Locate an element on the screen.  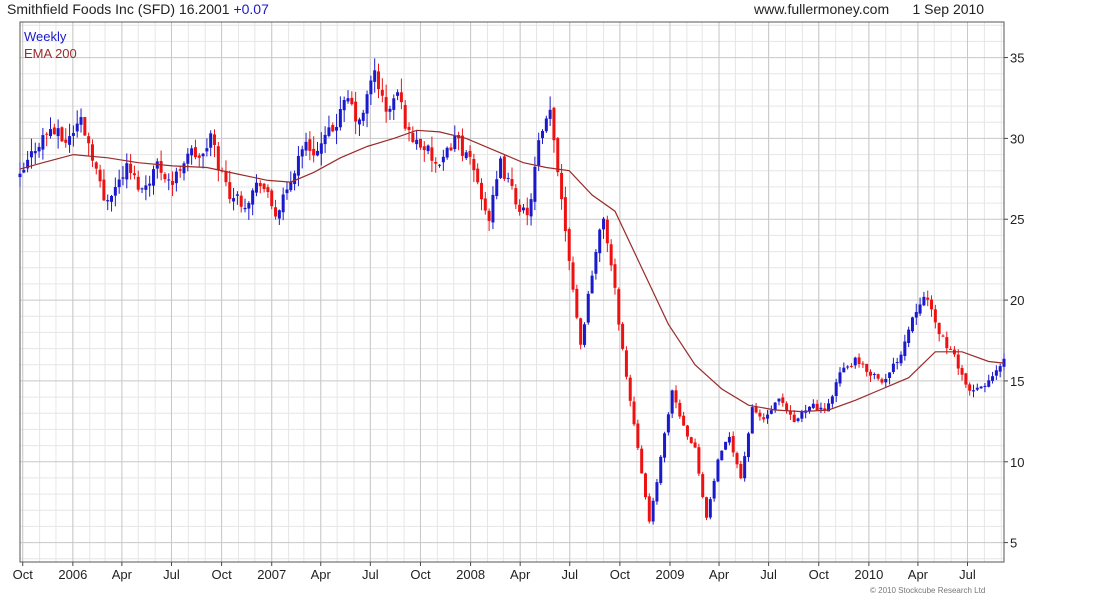
y-tick-label: 25 is located at coordinates (1017, 219).